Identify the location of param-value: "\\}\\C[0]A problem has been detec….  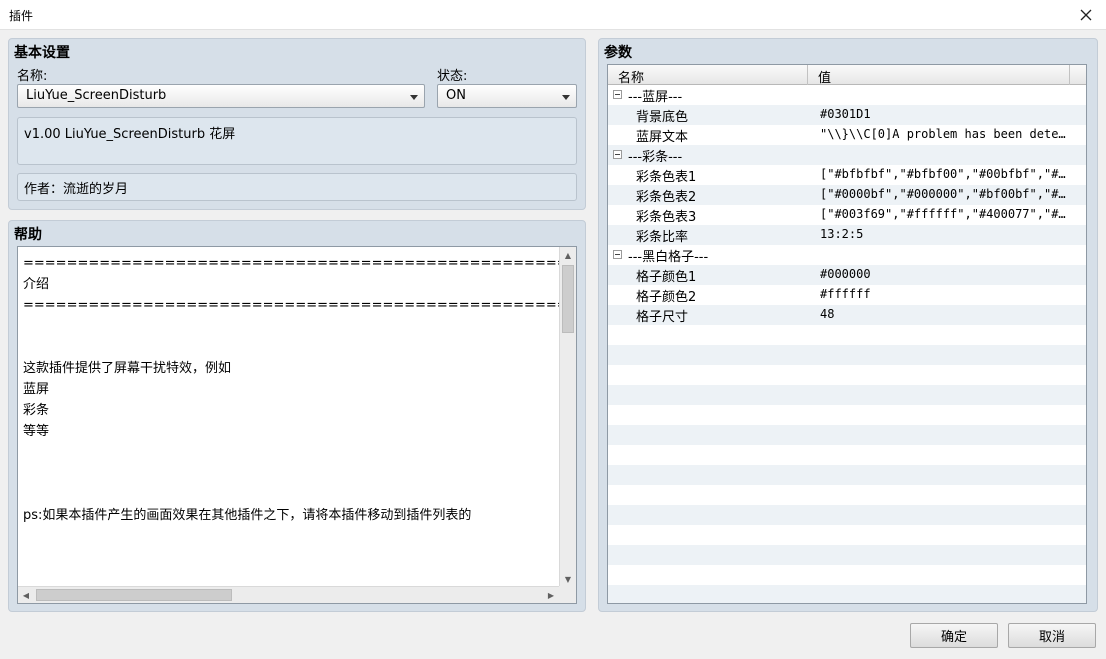
(945, 134).